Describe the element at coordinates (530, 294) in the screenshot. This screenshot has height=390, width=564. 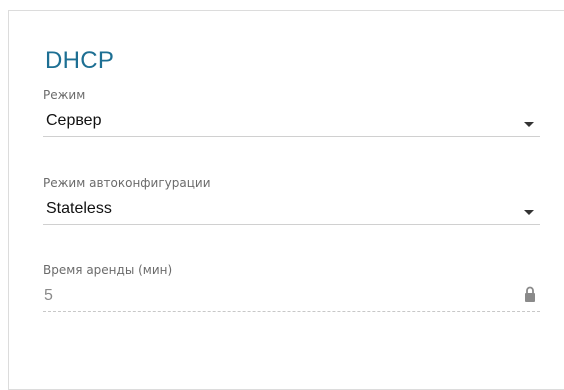
I see `lock-icon` at that location.